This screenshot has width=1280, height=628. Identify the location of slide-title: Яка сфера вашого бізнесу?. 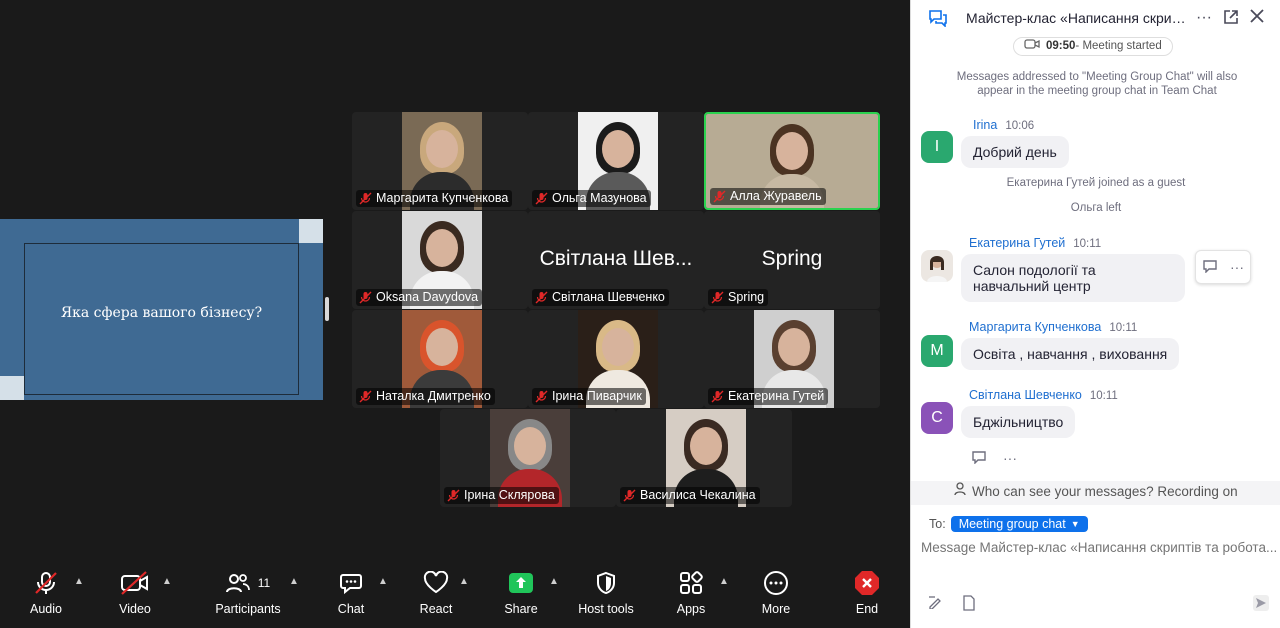
(161, 313).